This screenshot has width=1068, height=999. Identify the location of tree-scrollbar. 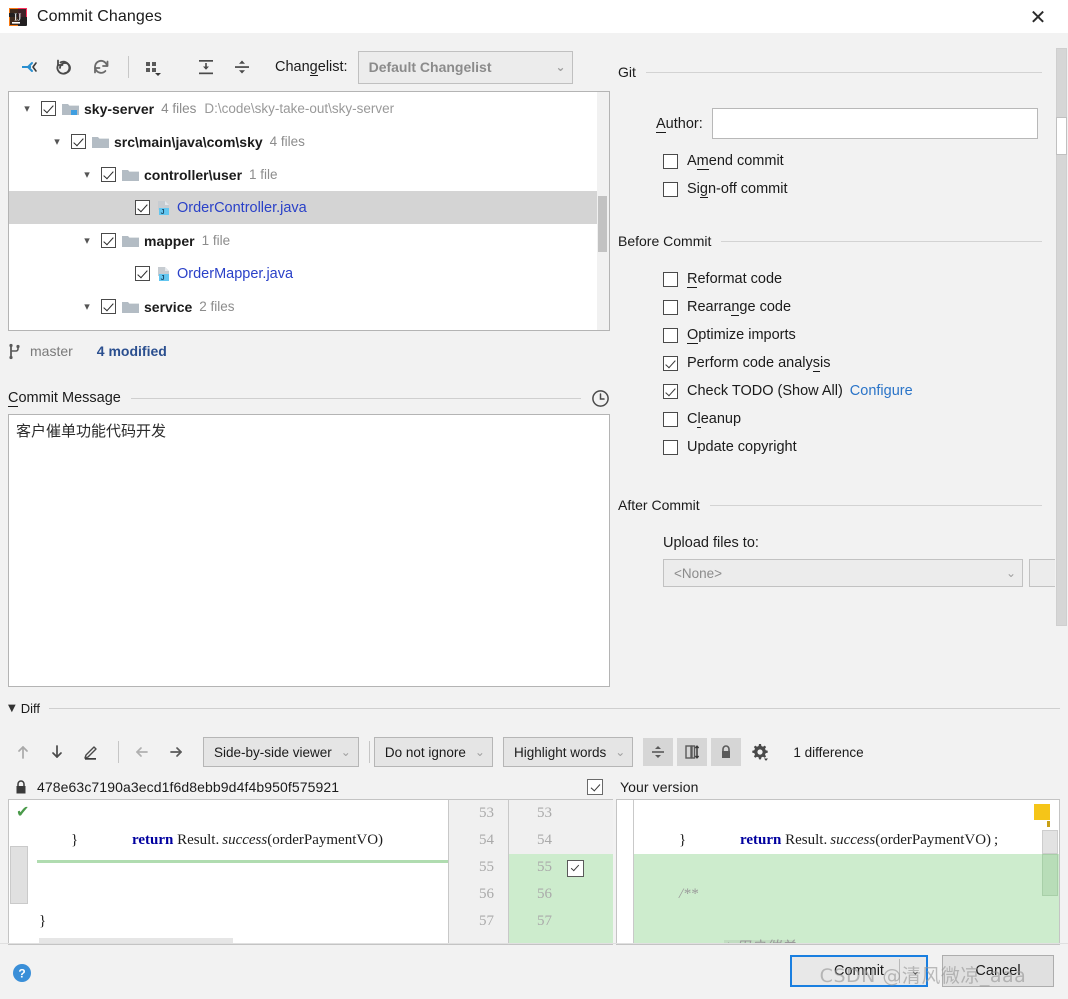
(603, 211).